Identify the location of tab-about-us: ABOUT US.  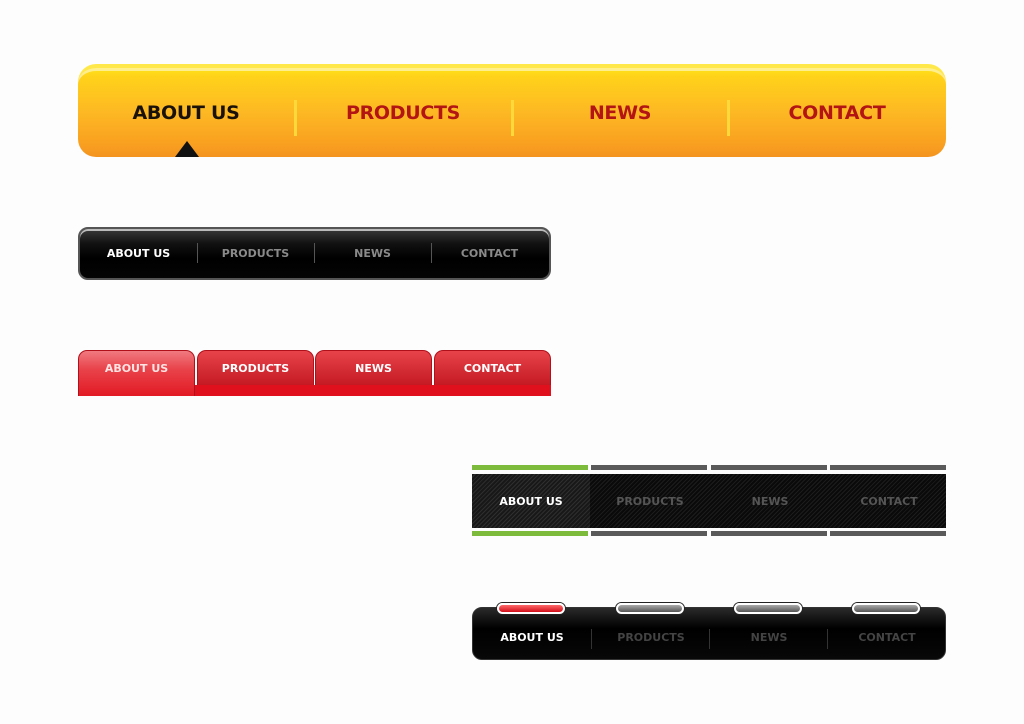
(136, 373).